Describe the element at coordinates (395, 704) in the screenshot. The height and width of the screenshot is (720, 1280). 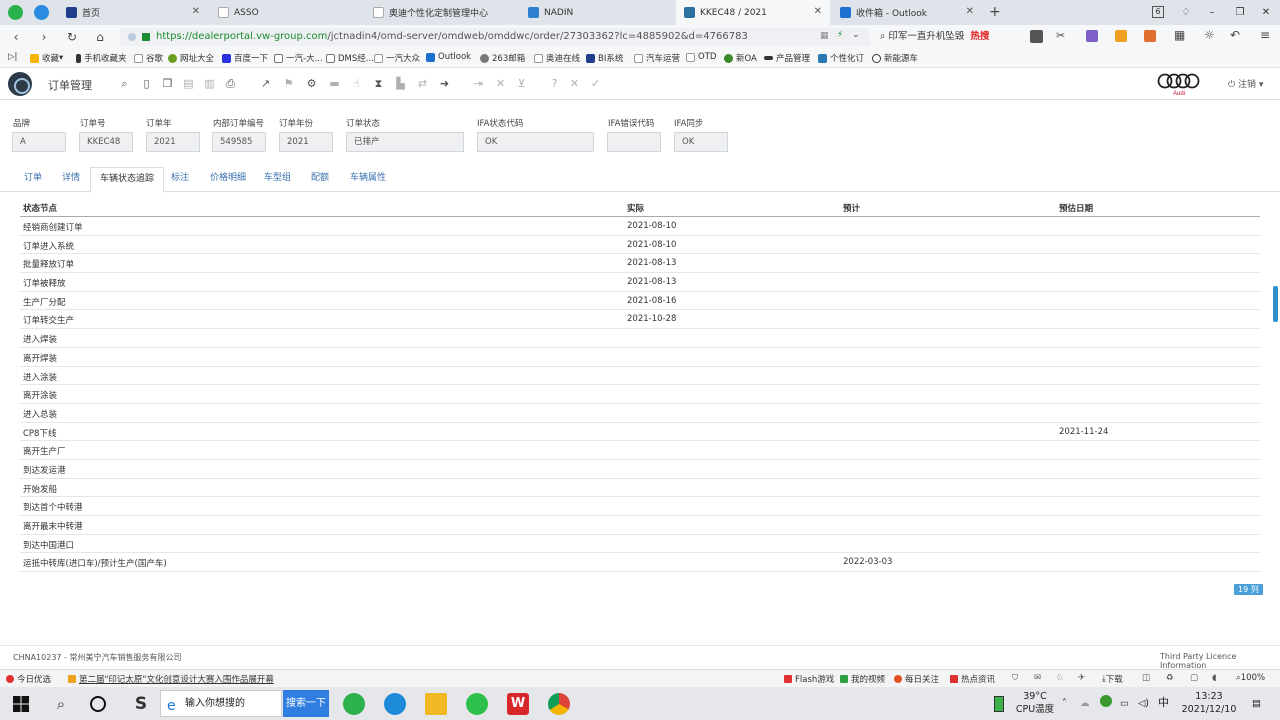
I see `edge-icon` at that location.